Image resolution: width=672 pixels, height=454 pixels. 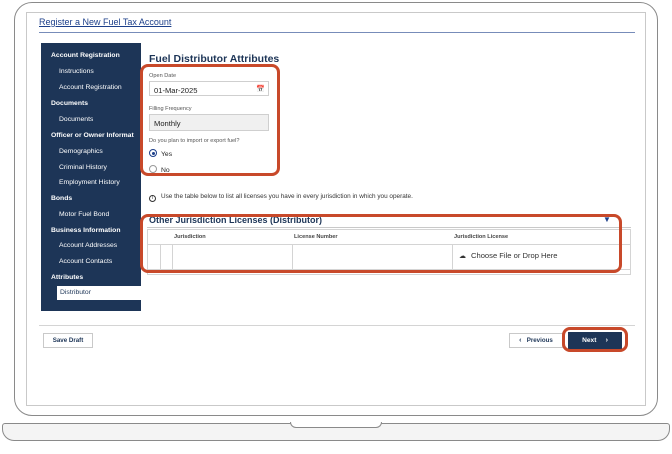 I want to click on filter-icon: ▼, so click(x=607, y=219).